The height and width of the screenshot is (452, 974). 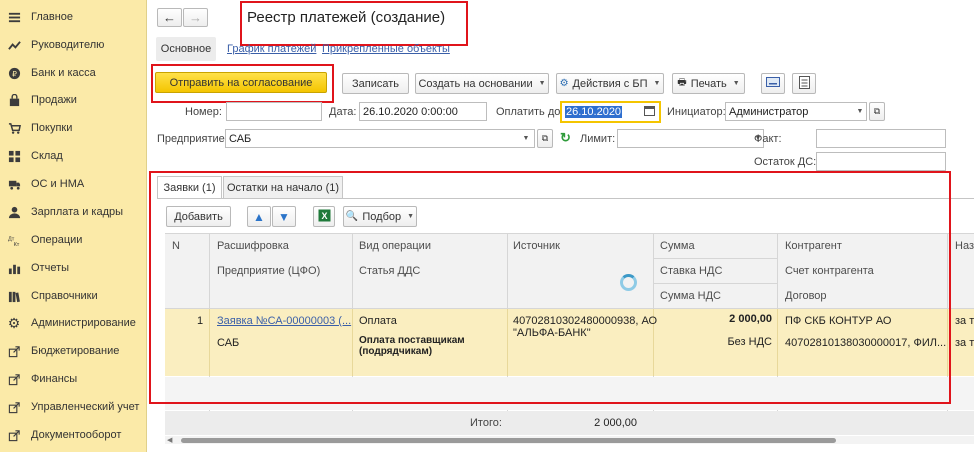 I want to click on sidebar-item-finance: Финансы, so click(x=73, y=379).